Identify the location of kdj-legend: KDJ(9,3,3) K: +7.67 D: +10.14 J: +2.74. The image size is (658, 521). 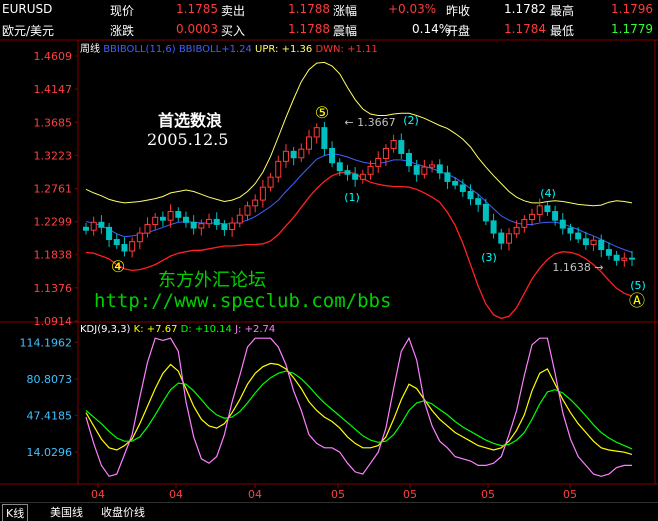
(178, 329).